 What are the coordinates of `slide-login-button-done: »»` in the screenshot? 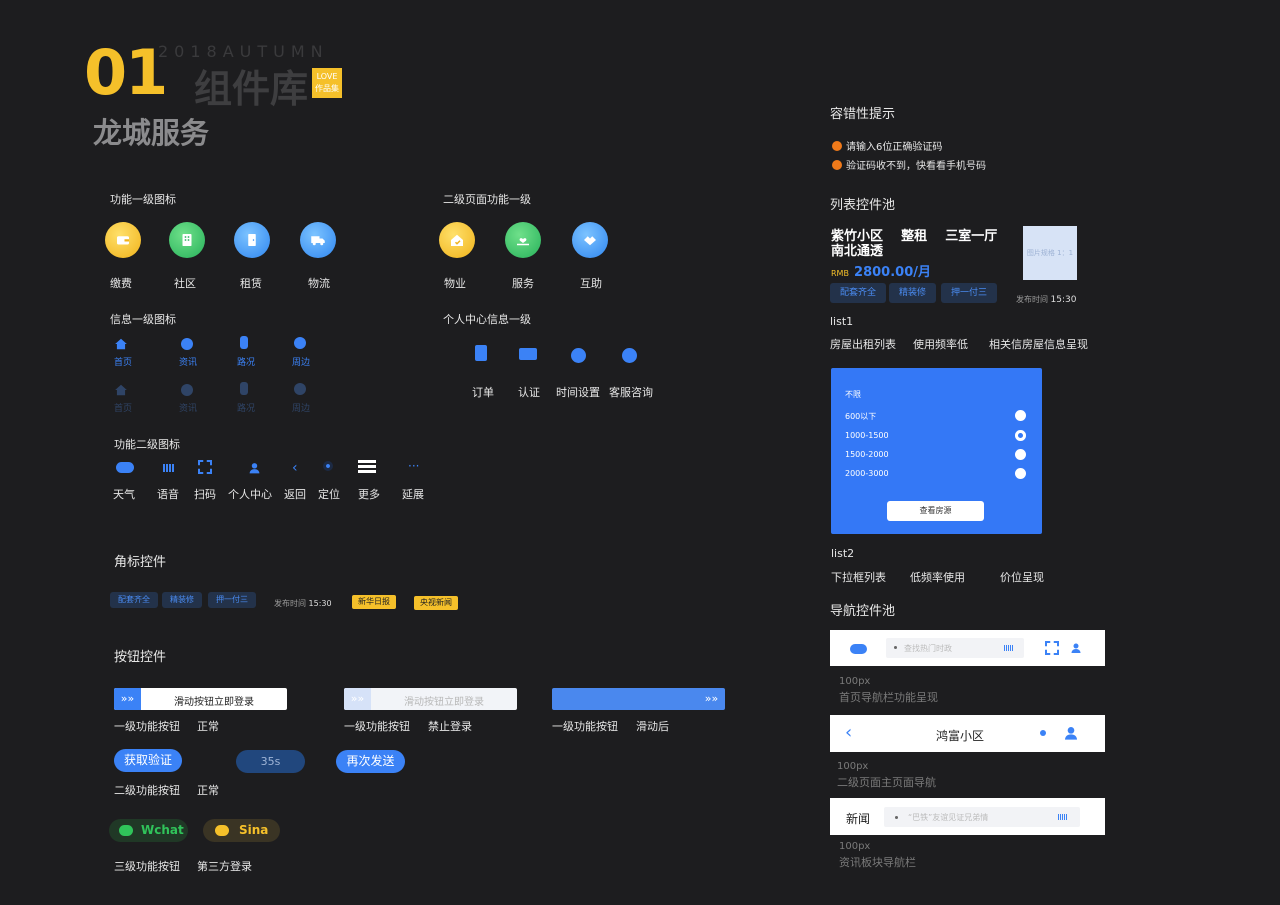 It's located at (638, 699).